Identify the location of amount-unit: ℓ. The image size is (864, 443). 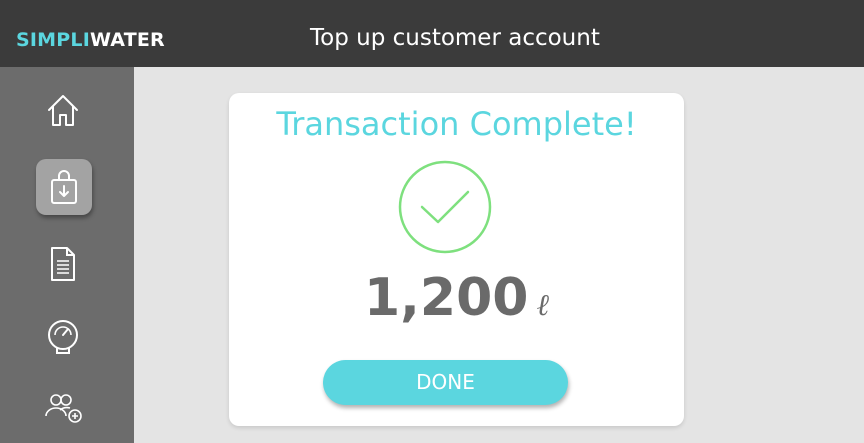
(542, 305).